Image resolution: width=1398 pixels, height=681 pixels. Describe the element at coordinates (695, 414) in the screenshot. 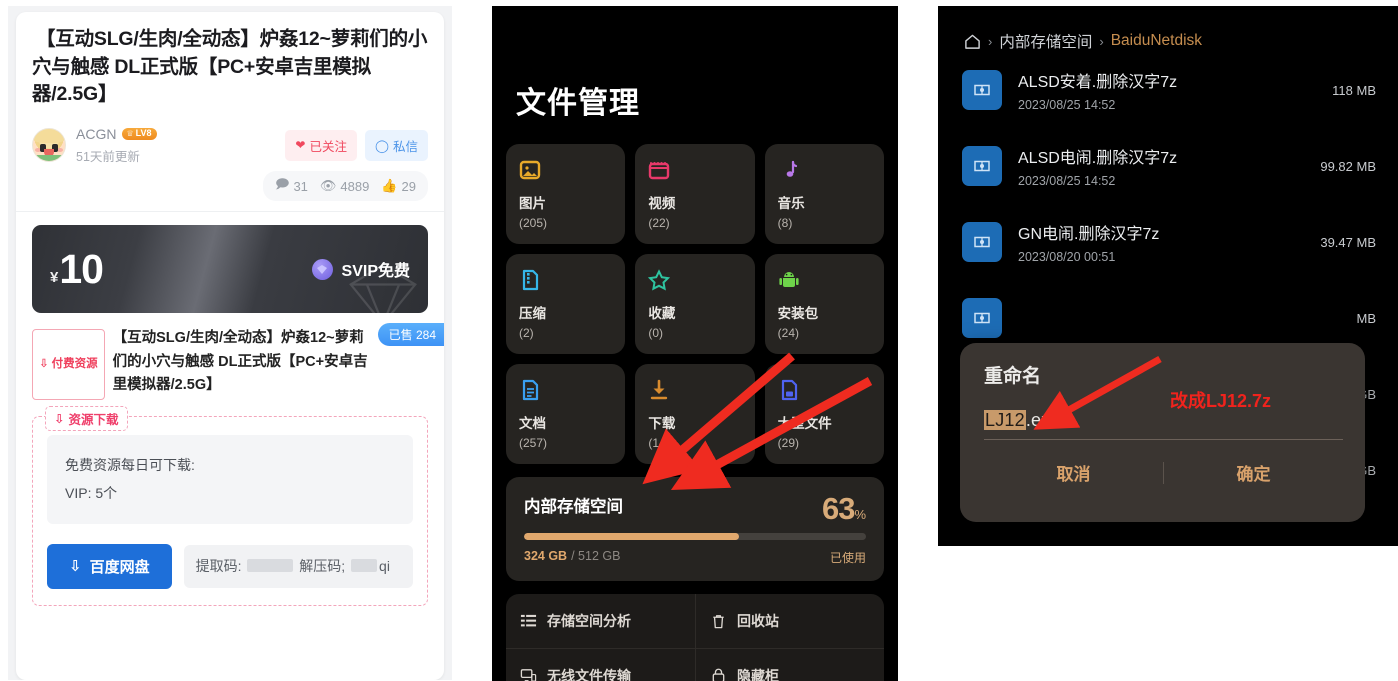

I see `tile-downloads: 下载 (14+)` at that location.